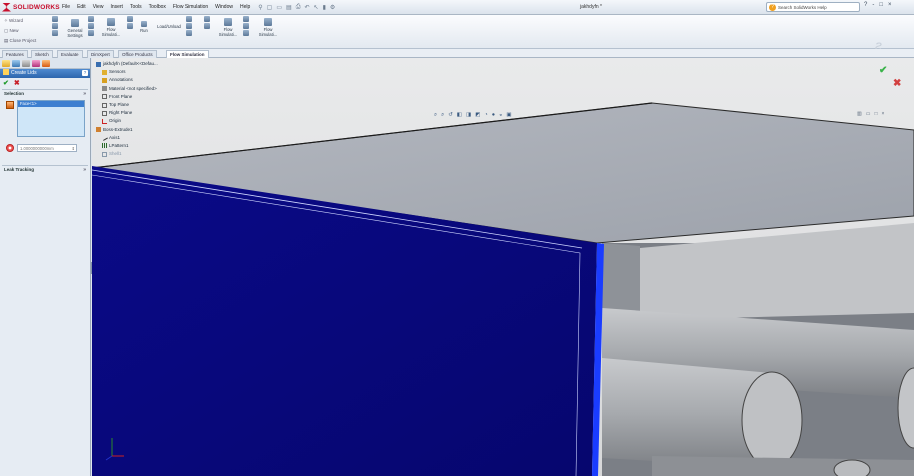  Describe the element at coordinates (51, 104) in the screenshot. I see `selected-face-item: Face<1>` at that location.